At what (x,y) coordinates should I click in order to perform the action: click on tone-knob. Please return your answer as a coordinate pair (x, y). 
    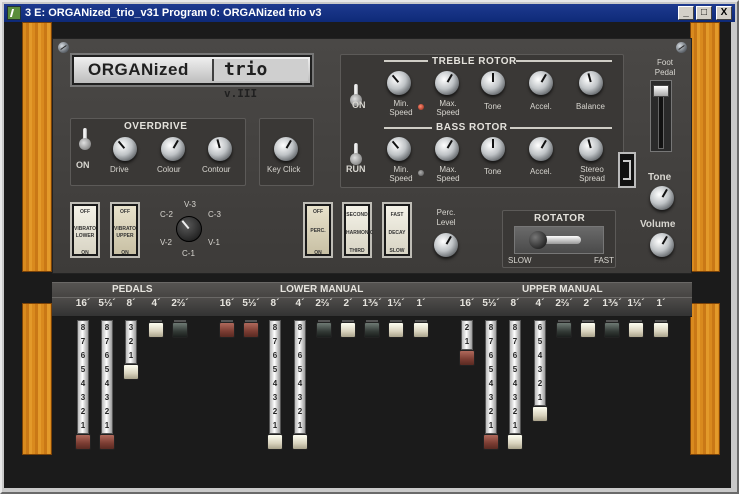
    Looking at the image, I should click on (662, 198).